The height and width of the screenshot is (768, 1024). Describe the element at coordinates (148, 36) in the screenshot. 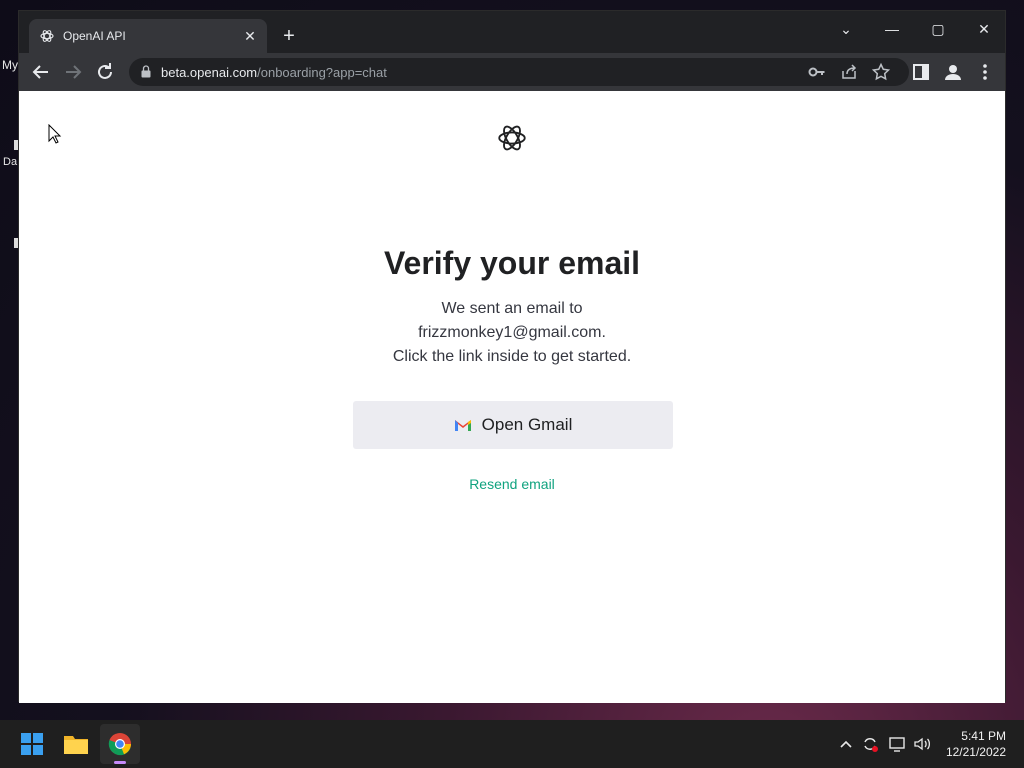

I see `browser-tab: OpenAI API ✕` at that location.